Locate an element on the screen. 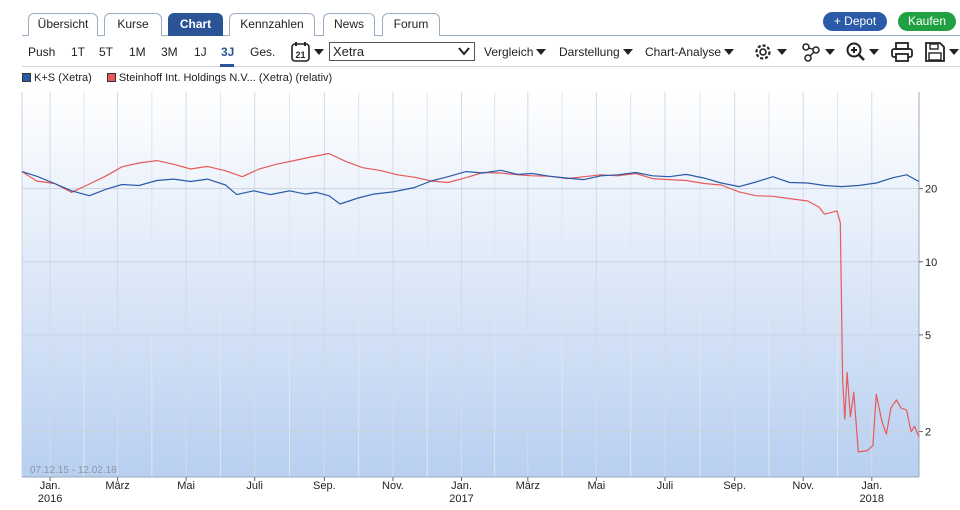  indicators-dropdown is located at coordinates (818, 52).